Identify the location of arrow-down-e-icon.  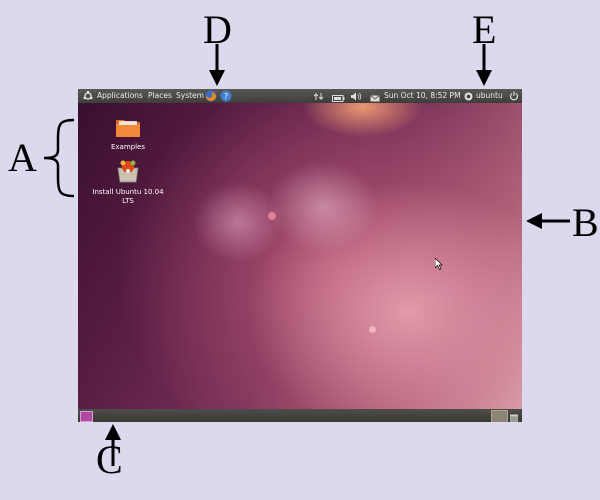
(484, 65).